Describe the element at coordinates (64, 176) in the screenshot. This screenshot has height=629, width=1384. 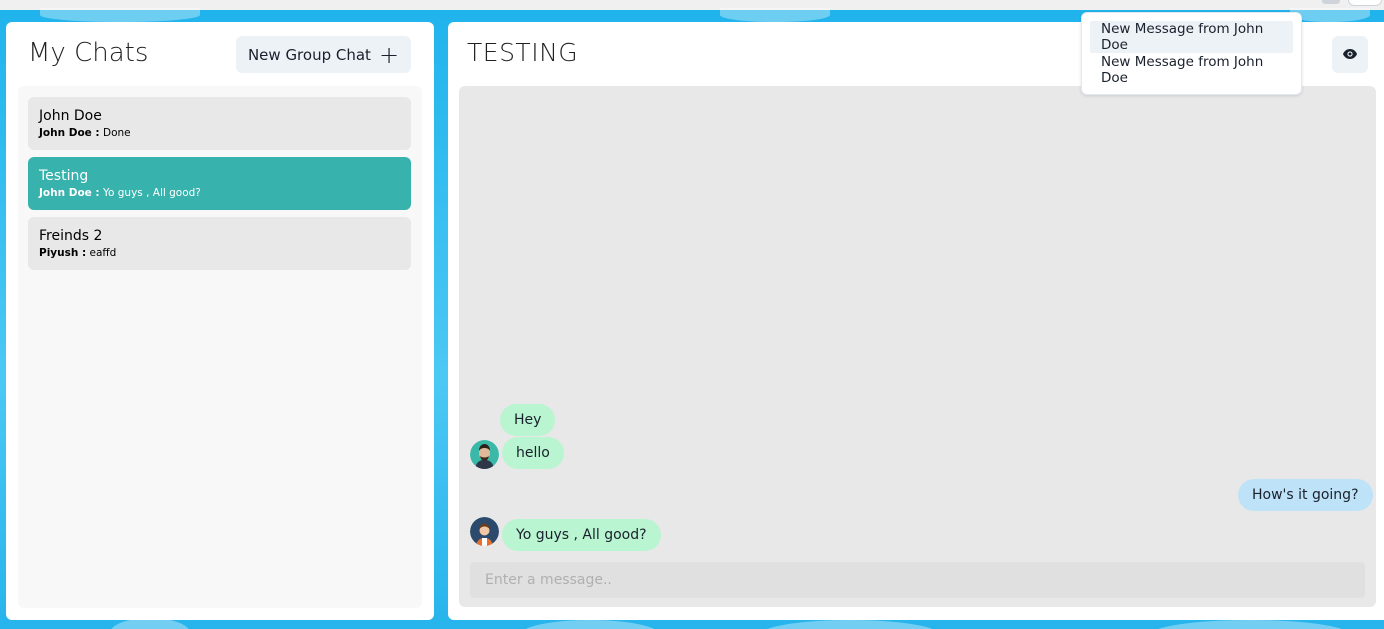
I see `chat-name: Testing` at that location.